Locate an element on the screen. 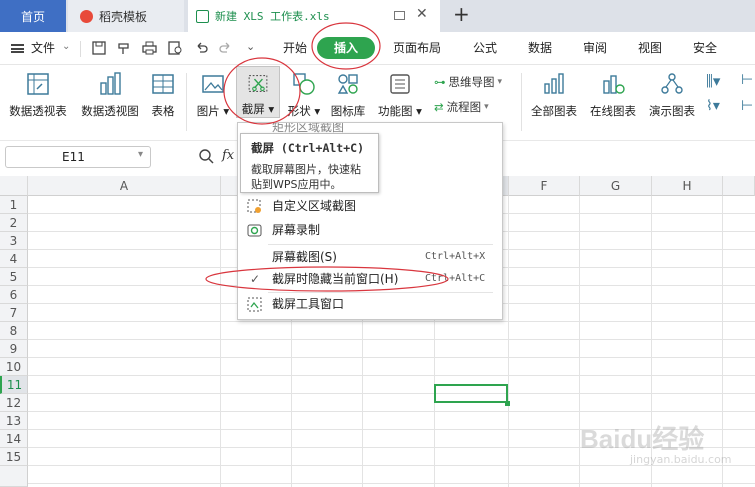 This screenshot has width=755, height=487. picture-button: 图片 ▾ is located at coordinates (213, 92).